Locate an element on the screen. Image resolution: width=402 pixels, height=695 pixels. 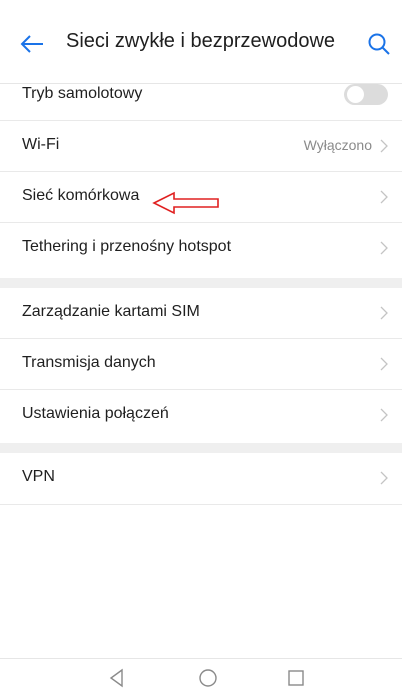
settings-row-tethering: Tethering i przenośny hotspot is located at coordinates (201, 248).